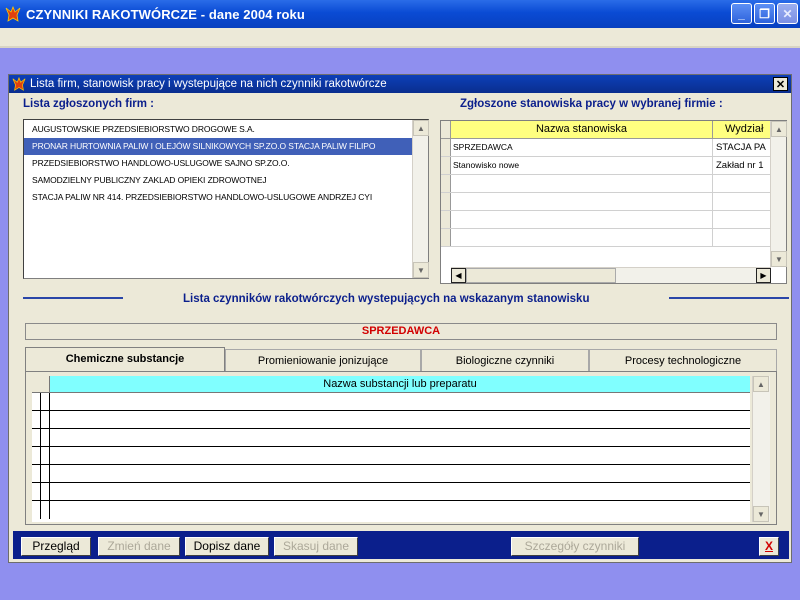  Describe the element at coordinates (88, 104) in the screenshot. I see `firms-label: Lista zgłoszonych firm :` at that location.